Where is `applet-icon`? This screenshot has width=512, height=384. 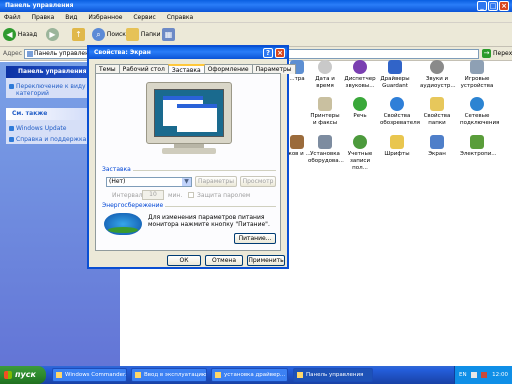 applet-icon is located at coordinates (297, 142).